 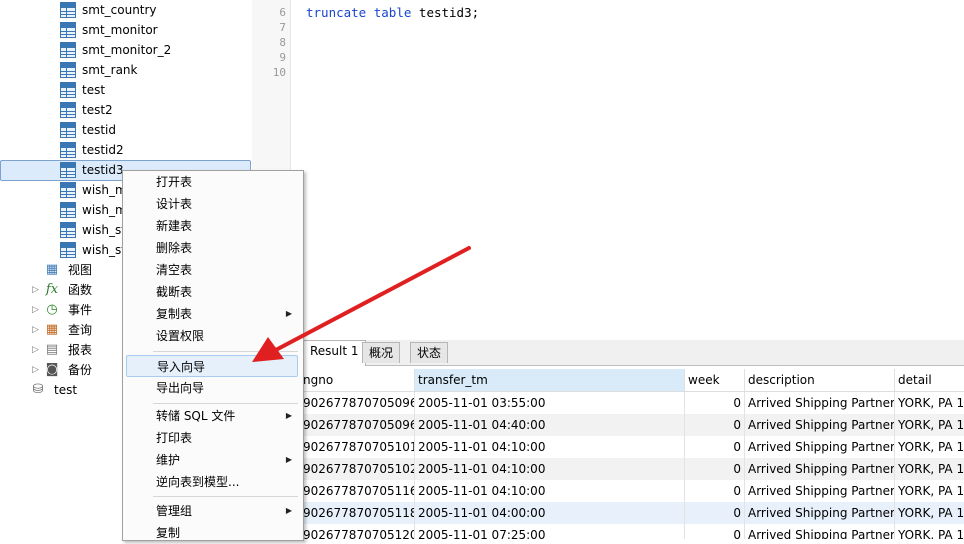 I want to click on table-cell: 9026778707051028, so click(x=357, y=469).